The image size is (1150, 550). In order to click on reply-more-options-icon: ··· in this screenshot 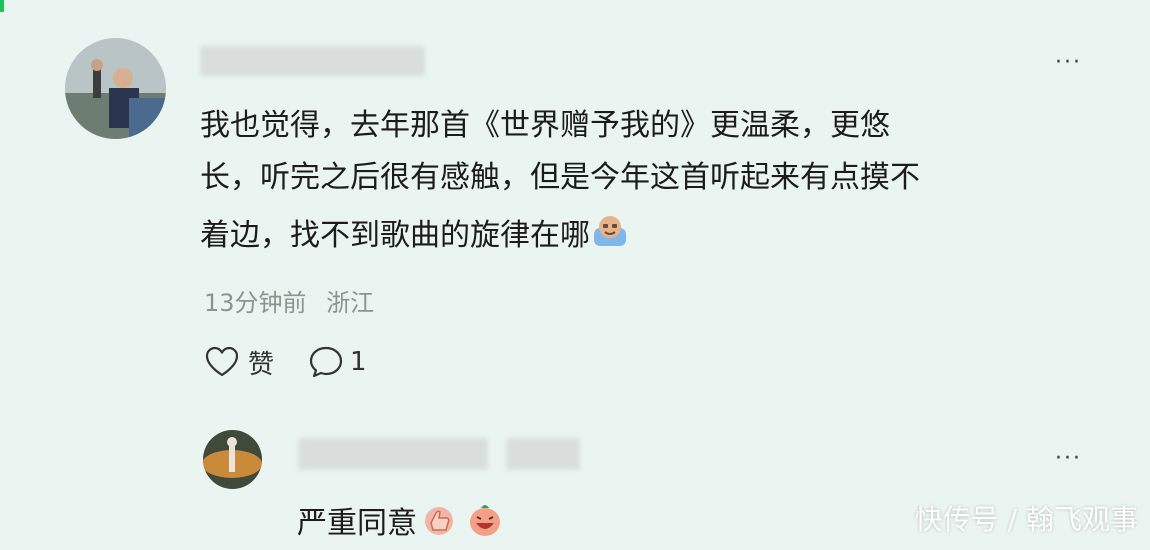, I will do `click(1068, 459)`.